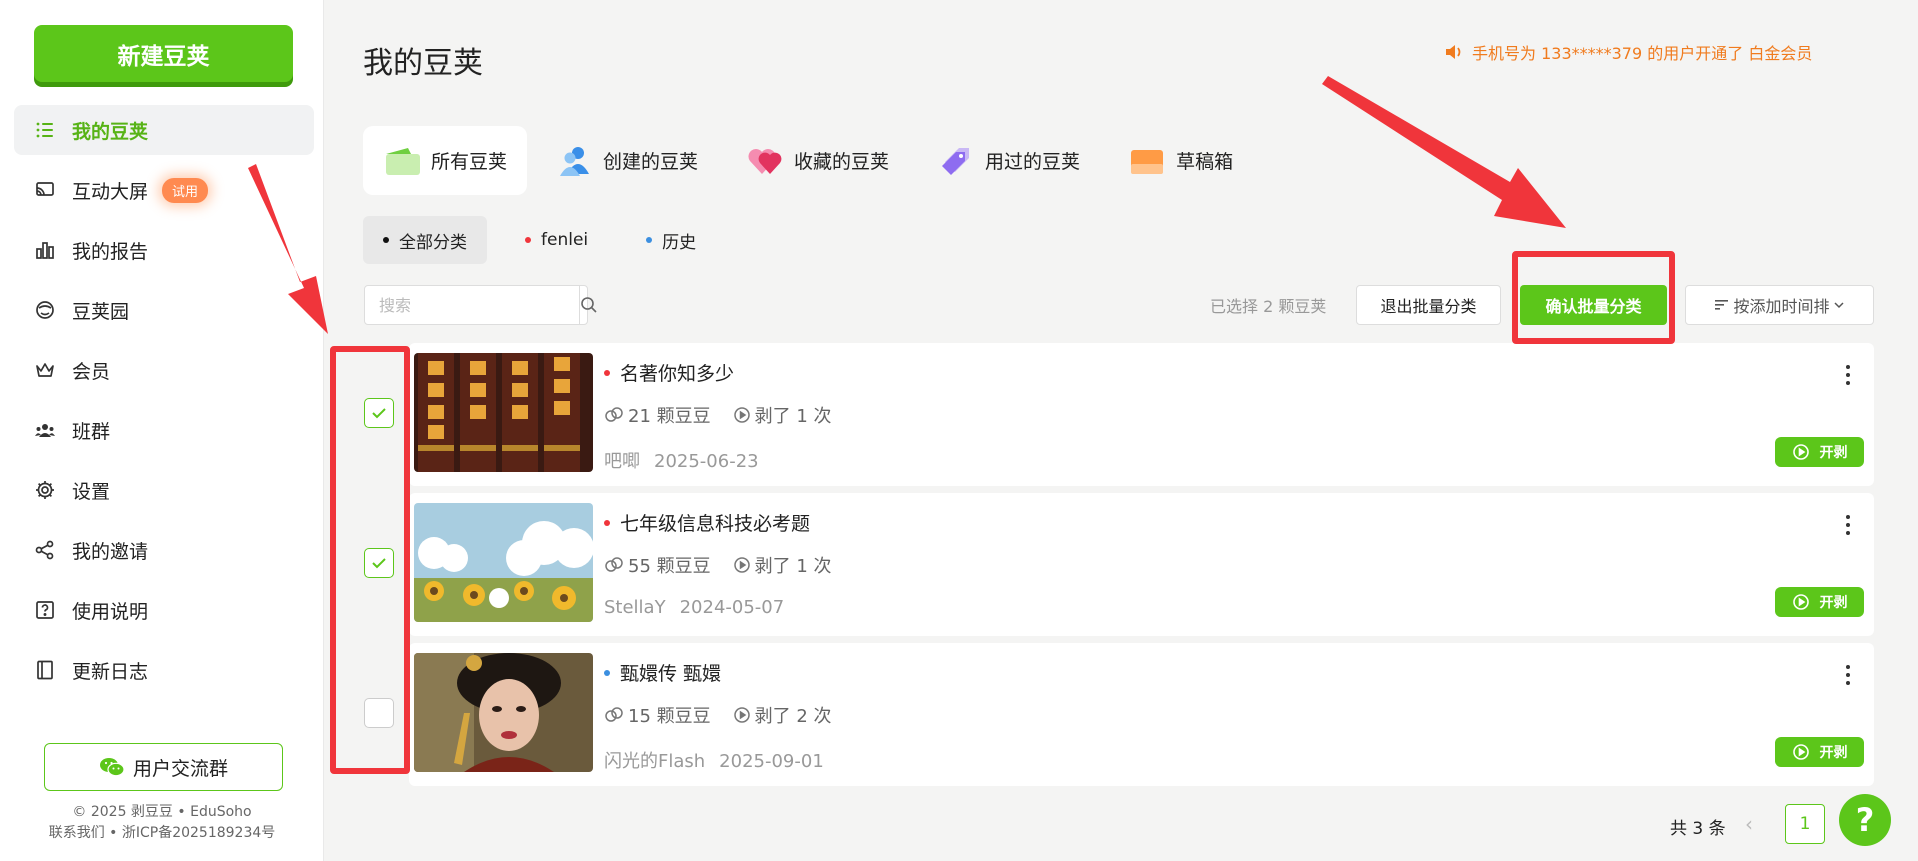 Image resolution: width=1918 pixels, height=861 pixels. I want to click on card-title-text: 七年级信息科技必考题, so click(715, 524).